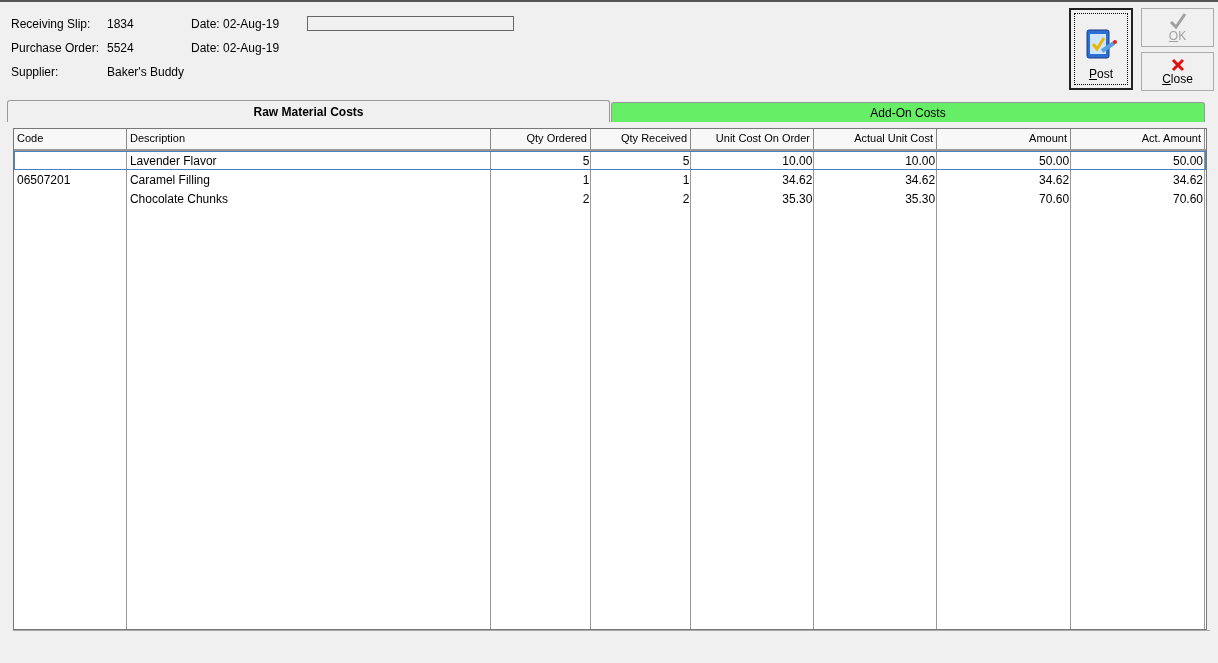  What do you see at coordinates (169, 180) in the screenshot?
I see `table-cell: Caramel Filling` at bounding box center [169, 180].